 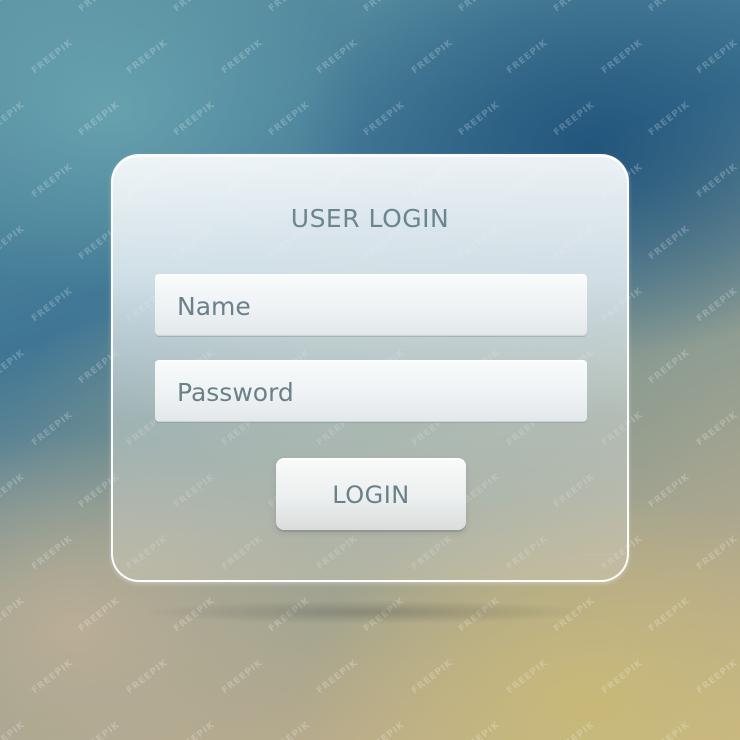 What do you see at coordinates (371, 391) in the screenshot?
I see `password-field: Password` at bounding box center [371, 391].